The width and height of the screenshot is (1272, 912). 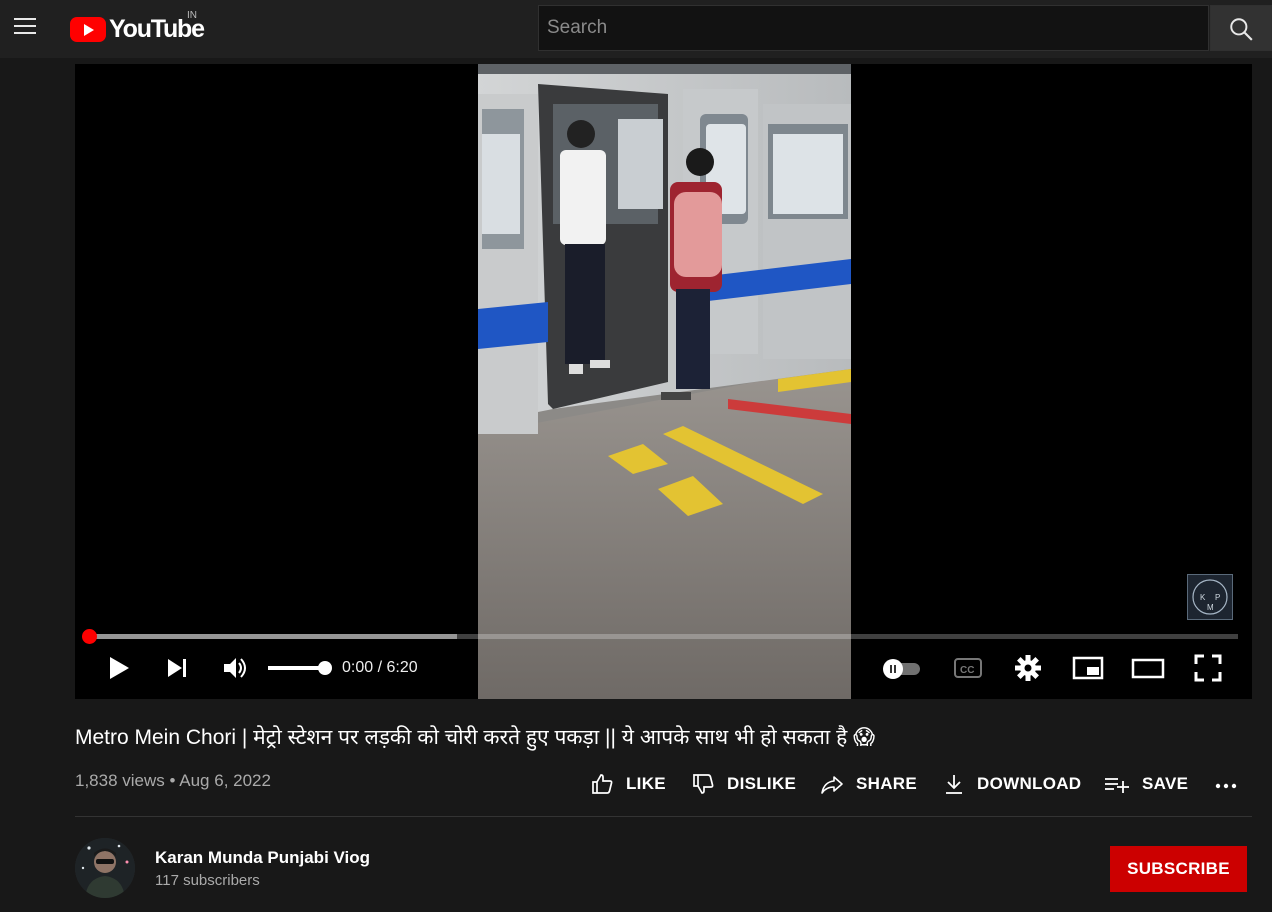 What do you see at coordinates (225, 780) in the screenshot?
I see `upload-date: Aug 6, 2022` at bounding box center [225, 780].